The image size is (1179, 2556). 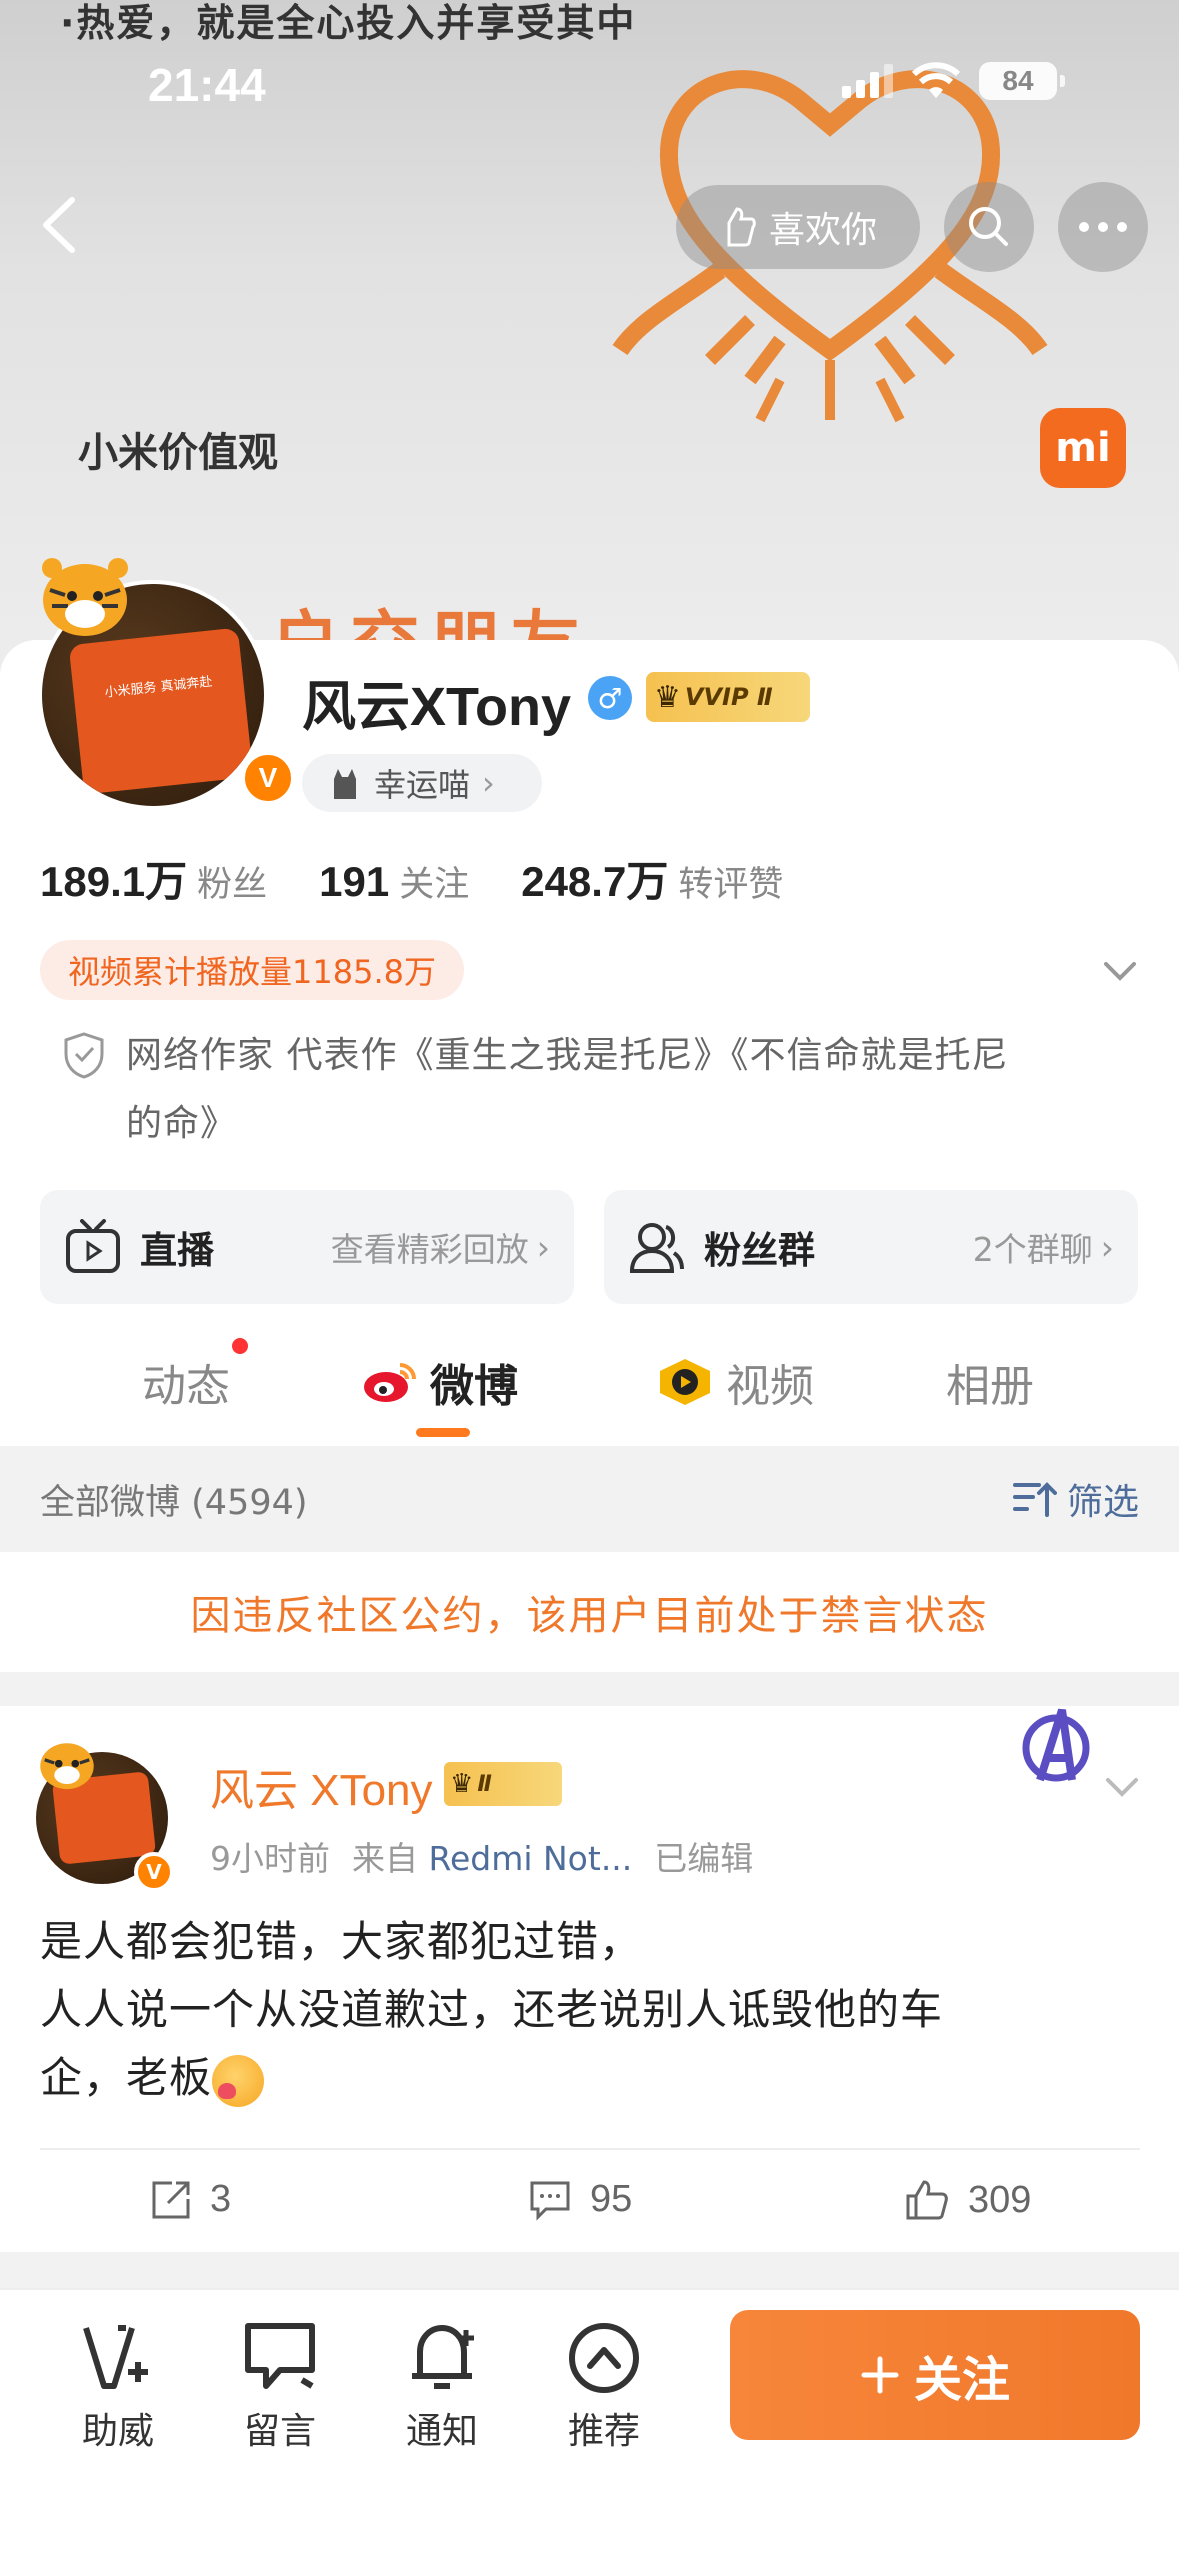 I want to click on filter-label: 筛选, so click(x=1102, y=1502).